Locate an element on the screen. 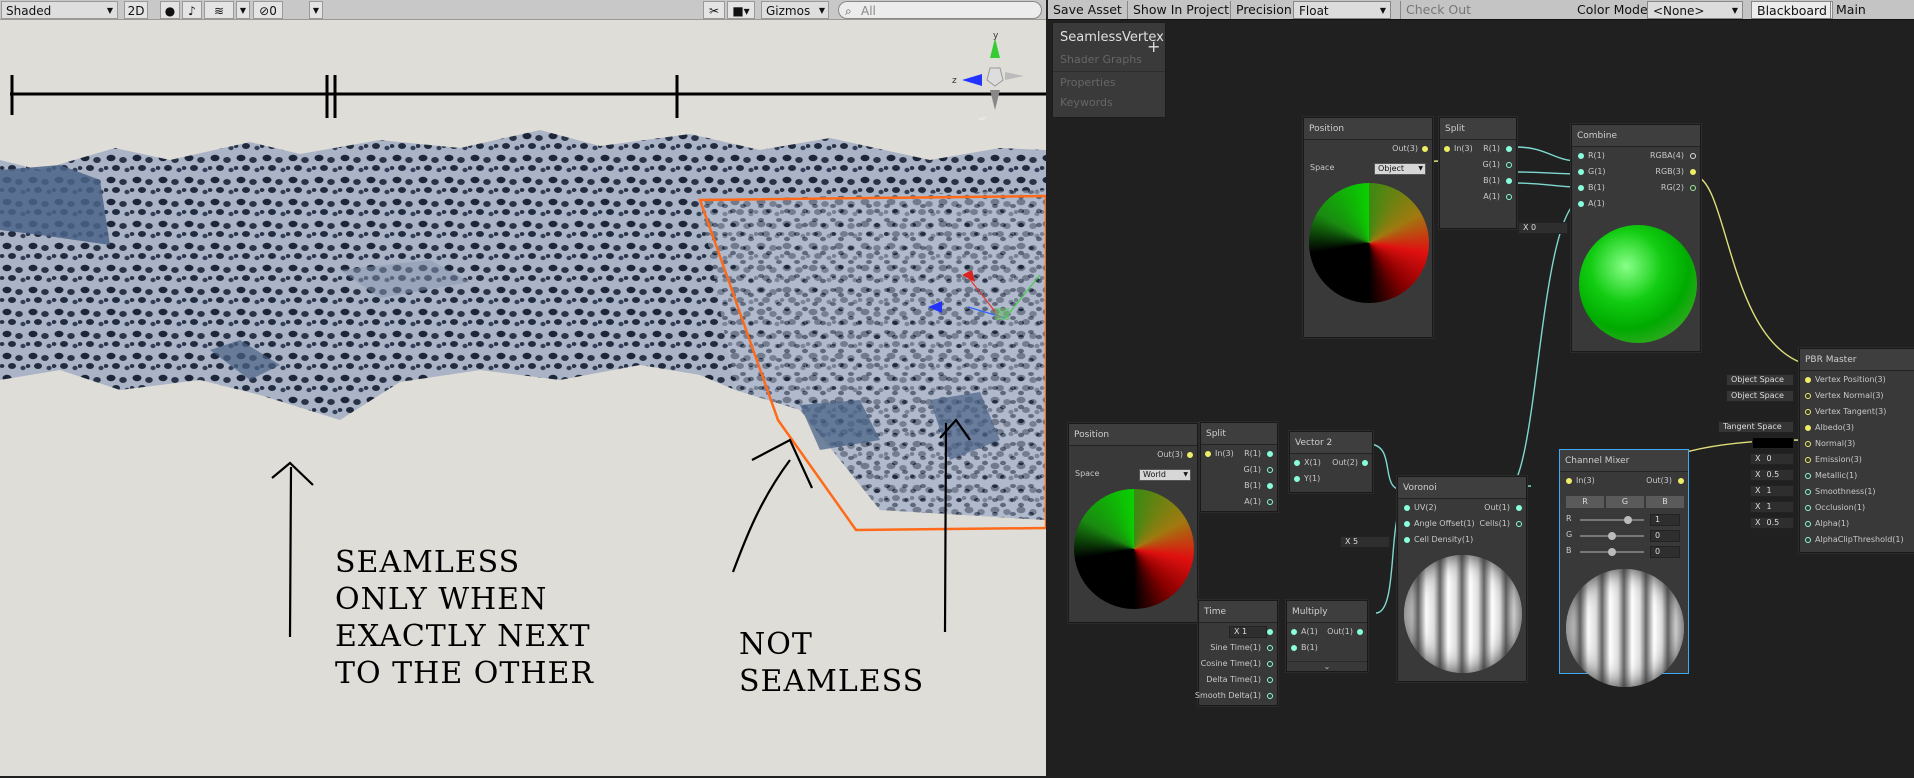 The width and height of the screenshot is (1914, 778). effects-dropdown-icon: ▼ is located at coordinates (243, 10).